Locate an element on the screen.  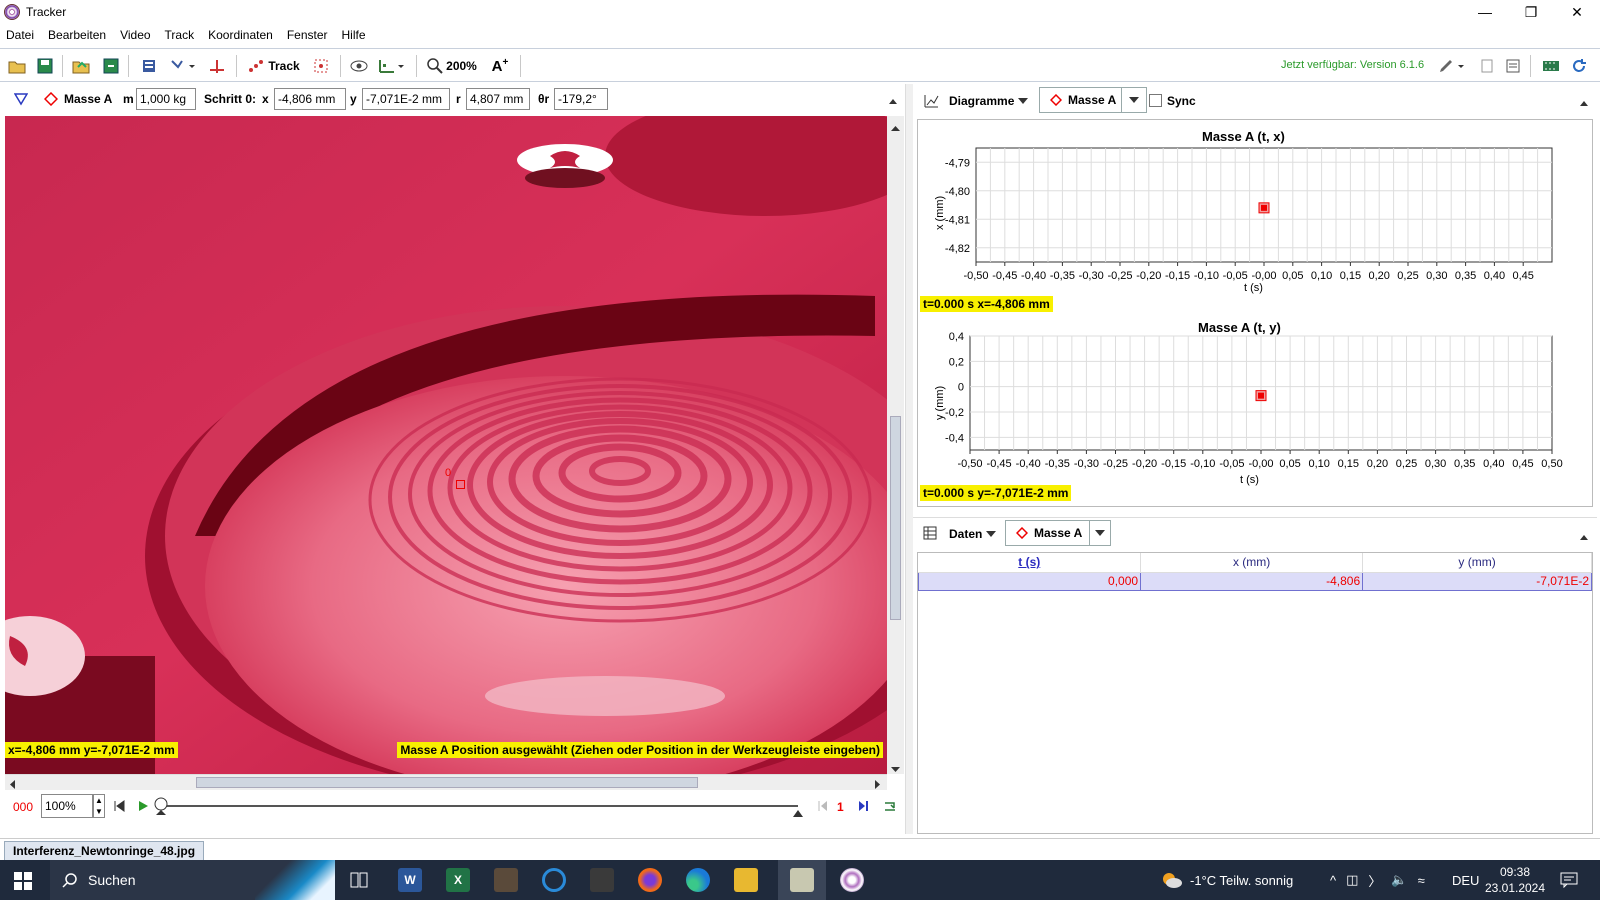
cell-y: -7,071E-2 is located at coordinates (1477, 581).